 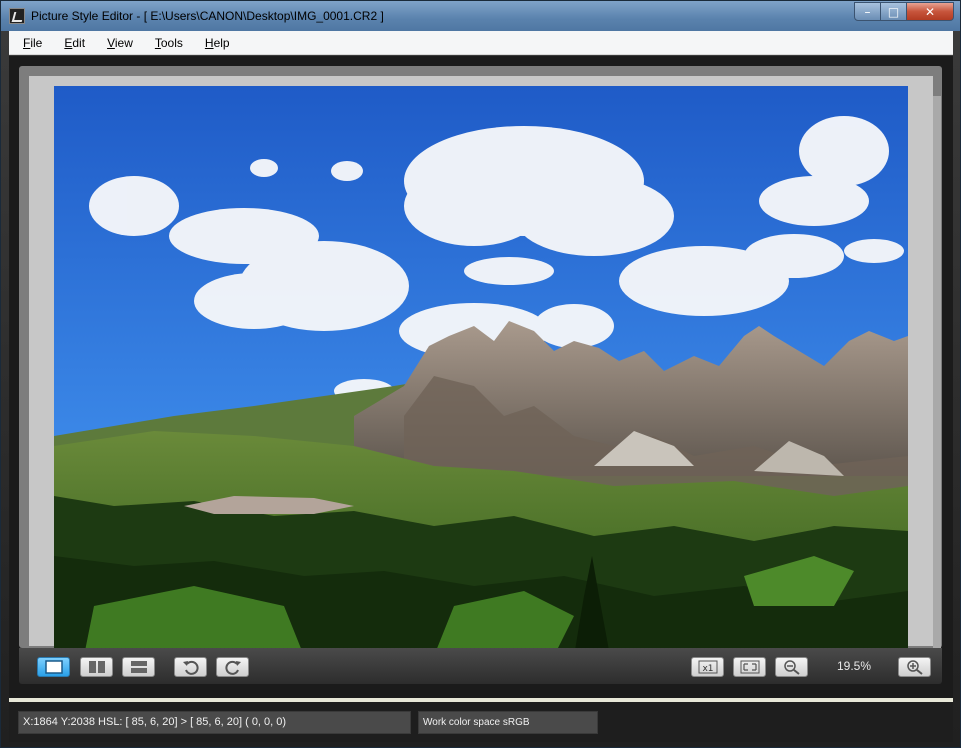 What do you see at coordinates (36, 42) in the screenshot?
I see `menu-file-label: ile` at bounding box center [36, 42].